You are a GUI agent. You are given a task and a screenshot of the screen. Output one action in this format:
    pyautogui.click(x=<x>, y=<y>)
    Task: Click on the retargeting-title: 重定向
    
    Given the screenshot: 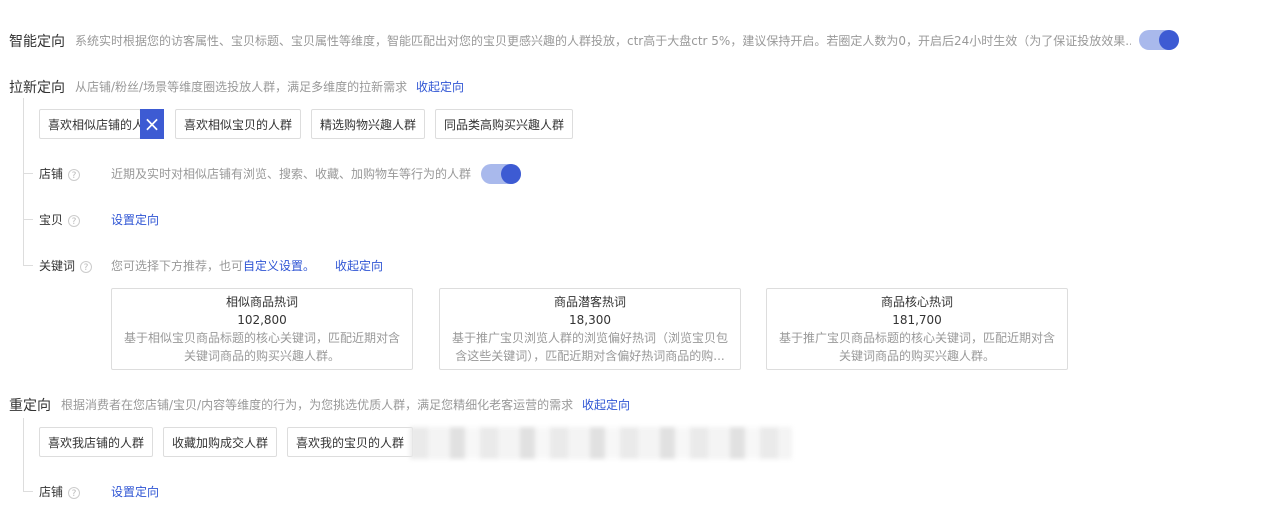 What is the action you would take?
    pyautogui.click(x=30, y=406)
    